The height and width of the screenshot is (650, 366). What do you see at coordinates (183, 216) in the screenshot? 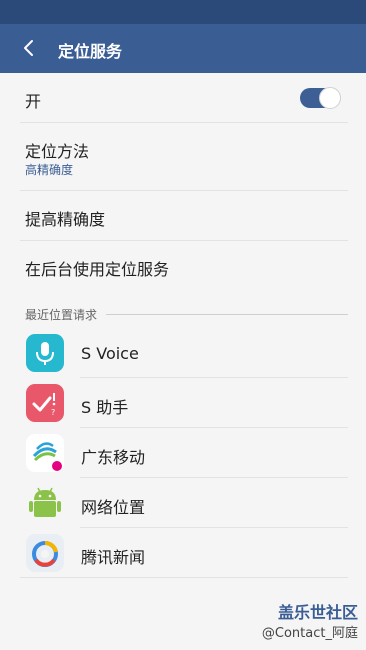
I see `improve-accuracy-row: 提高精确度` at bounding box center [183, 216].